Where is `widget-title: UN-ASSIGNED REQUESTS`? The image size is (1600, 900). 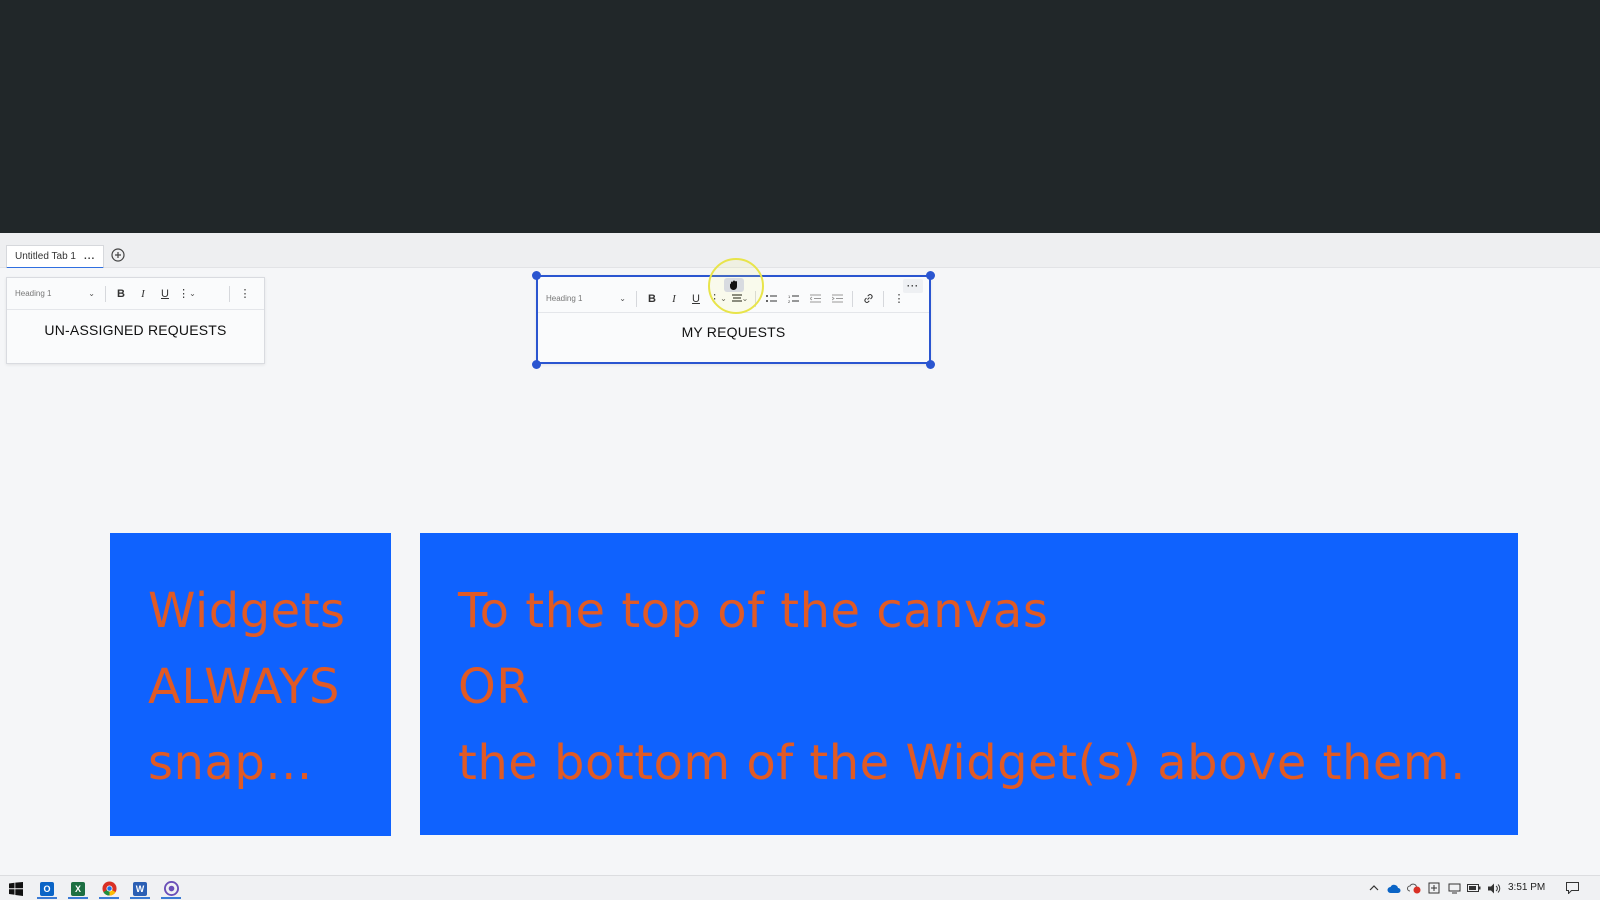 widget-title: UN-ASSIGNED REQUESTS is located at coordinates (135, 330).